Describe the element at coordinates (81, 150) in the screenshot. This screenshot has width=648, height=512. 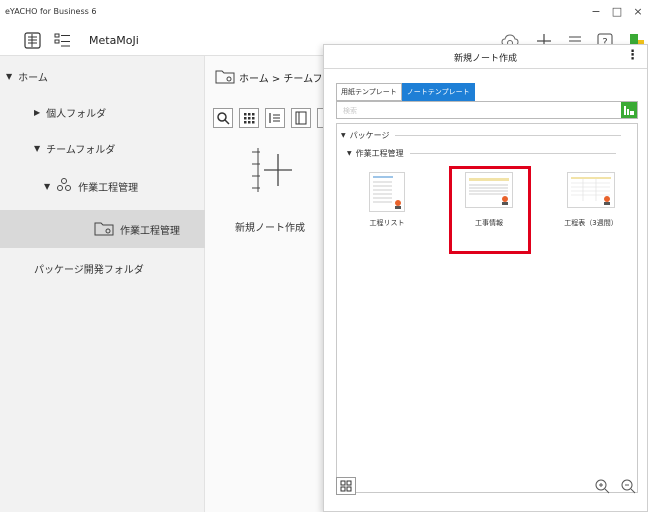
I see `sidebar-item-label: チームフォルダ` at that location.